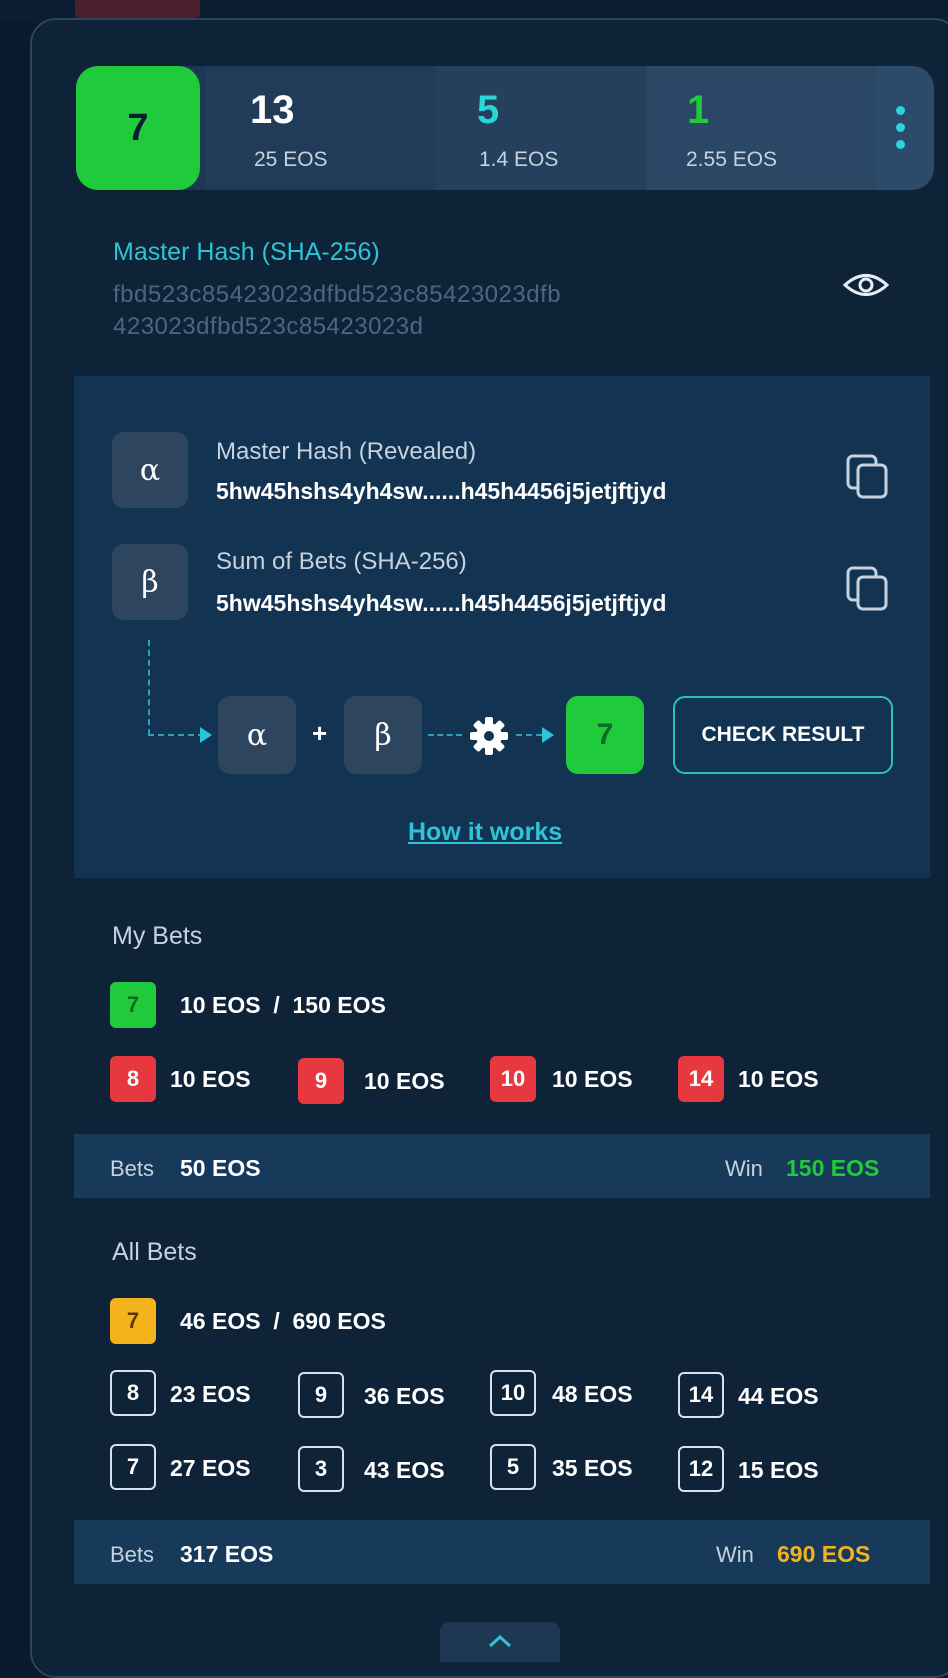 Image resolution: width=948 pixels, height=1678 pixels. What do you see at coordinates (133, 1005) in the screenshot?
I see `my-winning-chip: 7` at bounding box center [133, 1005].